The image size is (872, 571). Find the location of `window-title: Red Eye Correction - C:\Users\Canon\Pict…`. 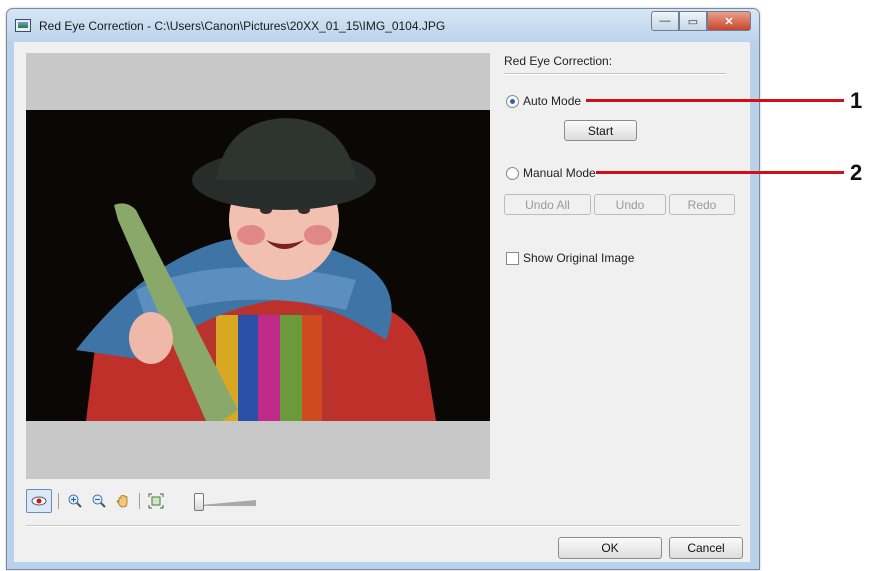

window-title: Red Eye Correction - C:\Users\Canon\Pict… is located at coordinates (242, 26).